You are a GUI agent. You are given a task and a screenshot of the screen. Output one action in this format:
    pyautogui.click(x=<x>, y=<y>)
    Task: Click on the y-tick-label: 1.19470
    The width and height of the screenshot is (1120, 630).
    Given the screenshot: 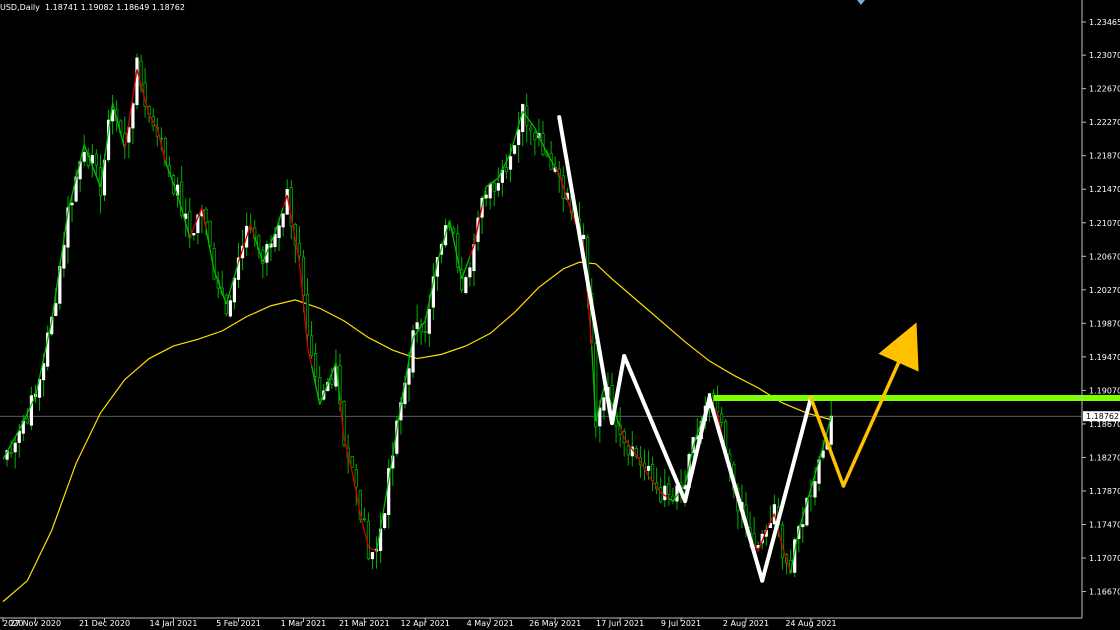 What is the action you would take?
    pyautogui.click(x=1104, y=357)
    